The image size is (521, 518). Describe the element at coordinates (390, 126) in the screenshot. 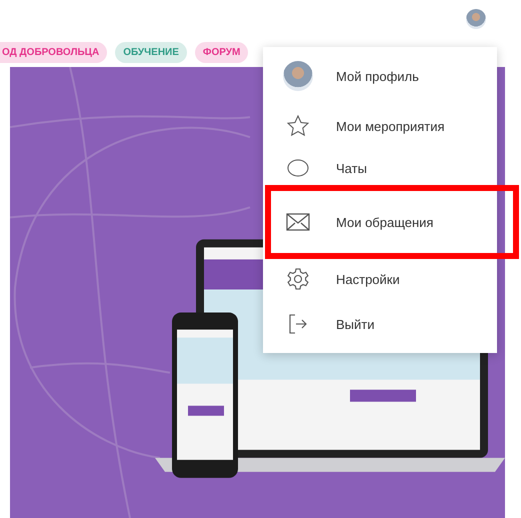

I see `menu-item-label: Мои мероприятия` at that location.